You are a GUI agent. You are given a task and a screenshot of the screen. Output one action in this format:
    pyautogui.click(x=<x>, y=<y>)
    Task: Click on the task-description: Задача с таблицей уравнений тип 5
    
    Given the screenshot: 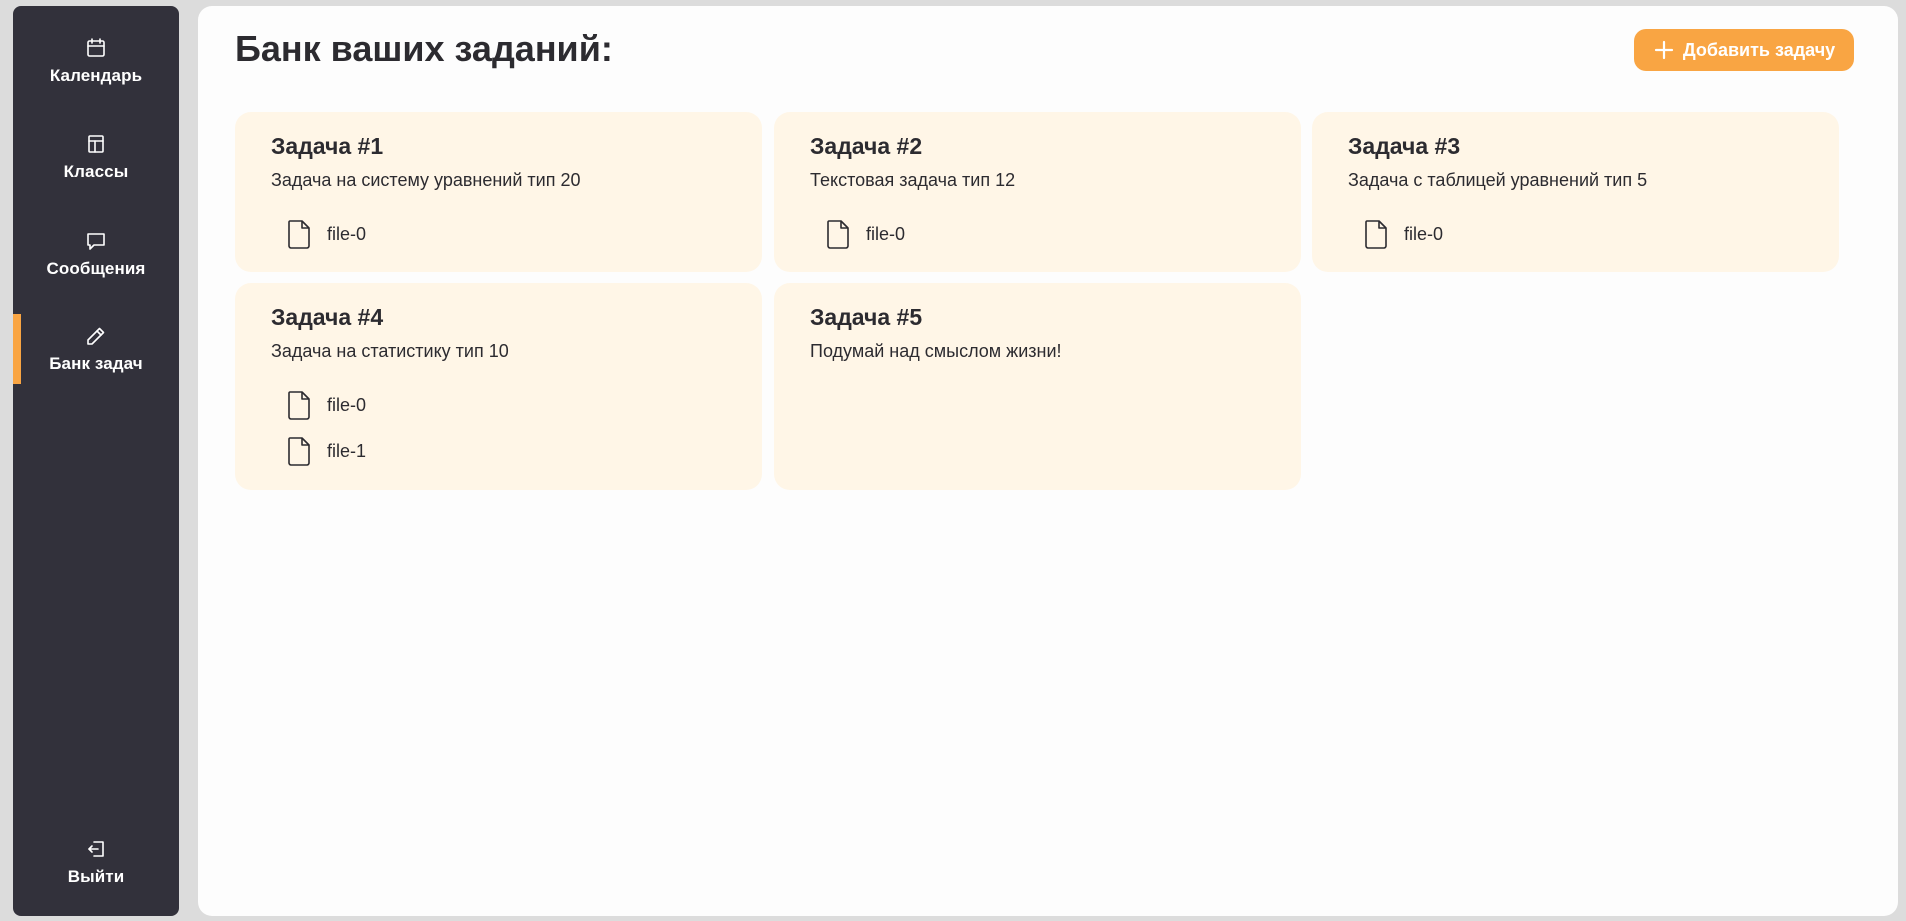 What is the action you would take?
    pyautogui.click(x=1498, y=180)
    